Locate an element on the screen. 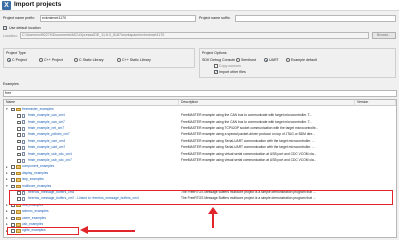 This screenshot has width=399, height=240. suffix-input is located at coordinates (315, 18).